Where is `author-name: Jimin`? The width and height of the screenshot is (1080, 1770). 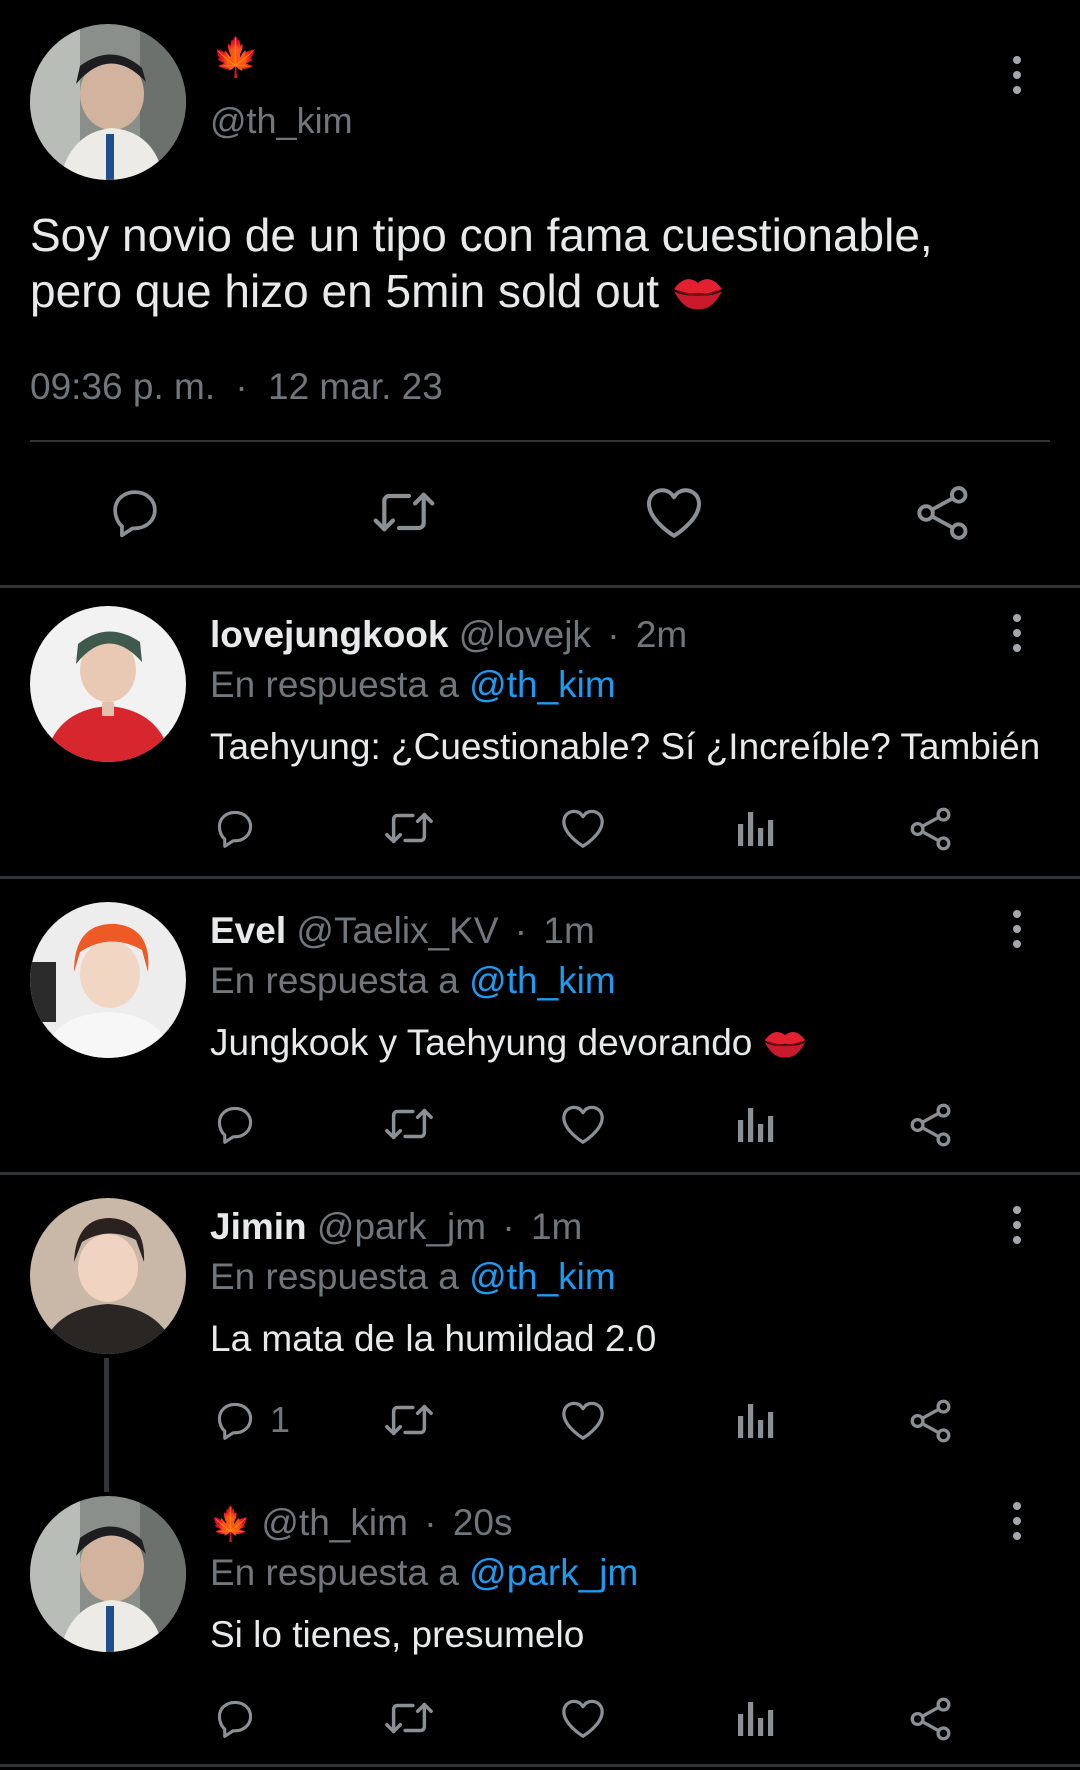
author-name: Jimin is located at coordinates (258, 1226).